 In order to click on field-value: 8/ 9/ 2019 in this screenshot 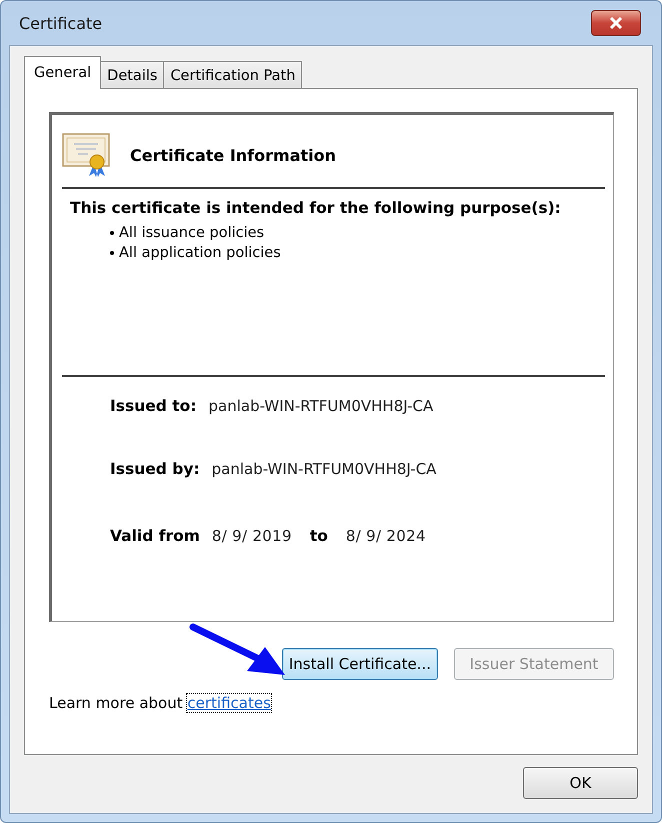, I will do `click(252, 535)`.